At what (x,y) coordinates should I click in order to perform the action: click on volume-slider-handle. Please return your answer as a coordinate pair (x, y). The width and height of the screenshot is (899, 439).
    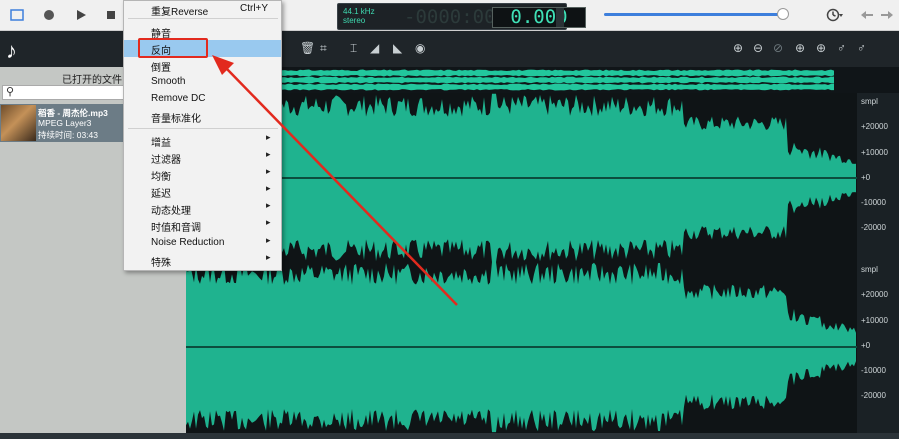
    Looking at the image, I should click on (783, 14).